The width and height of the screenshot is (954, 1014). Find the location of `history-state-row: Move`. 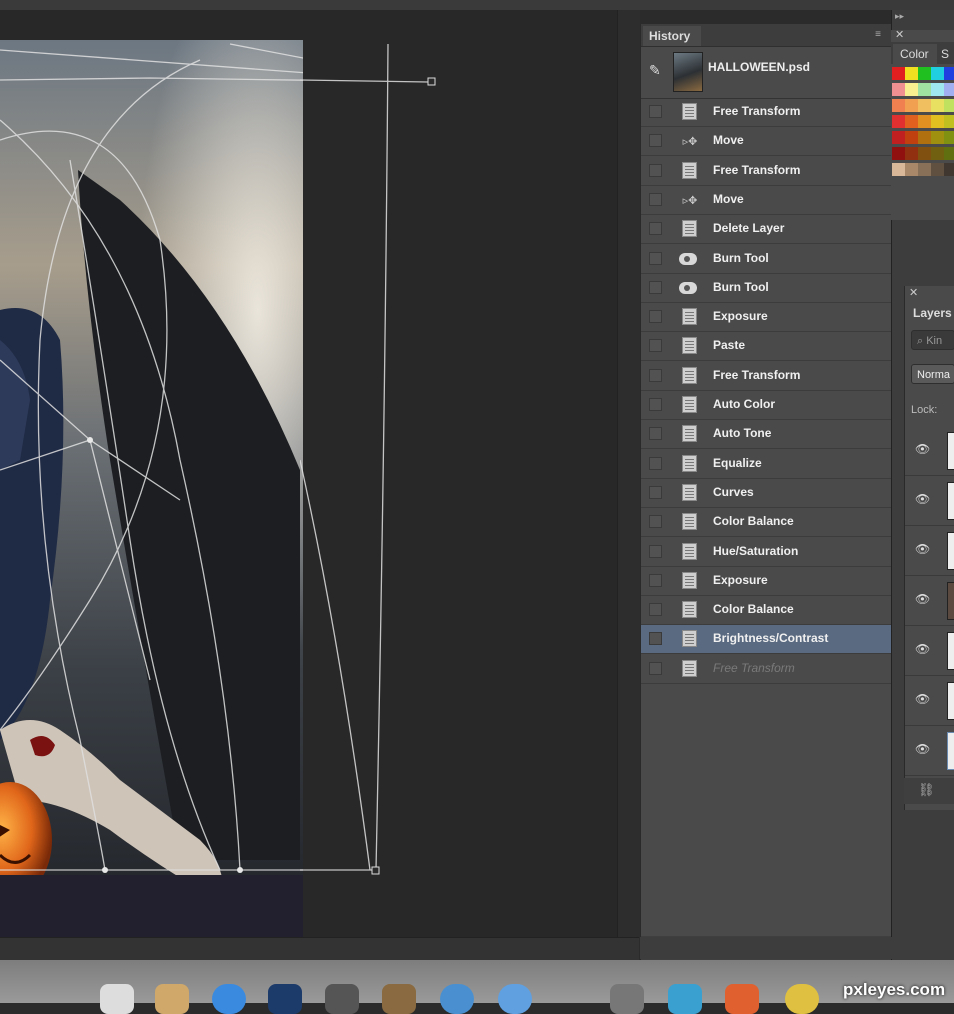

history-state-row: Move is located at coordinates (766, 142).